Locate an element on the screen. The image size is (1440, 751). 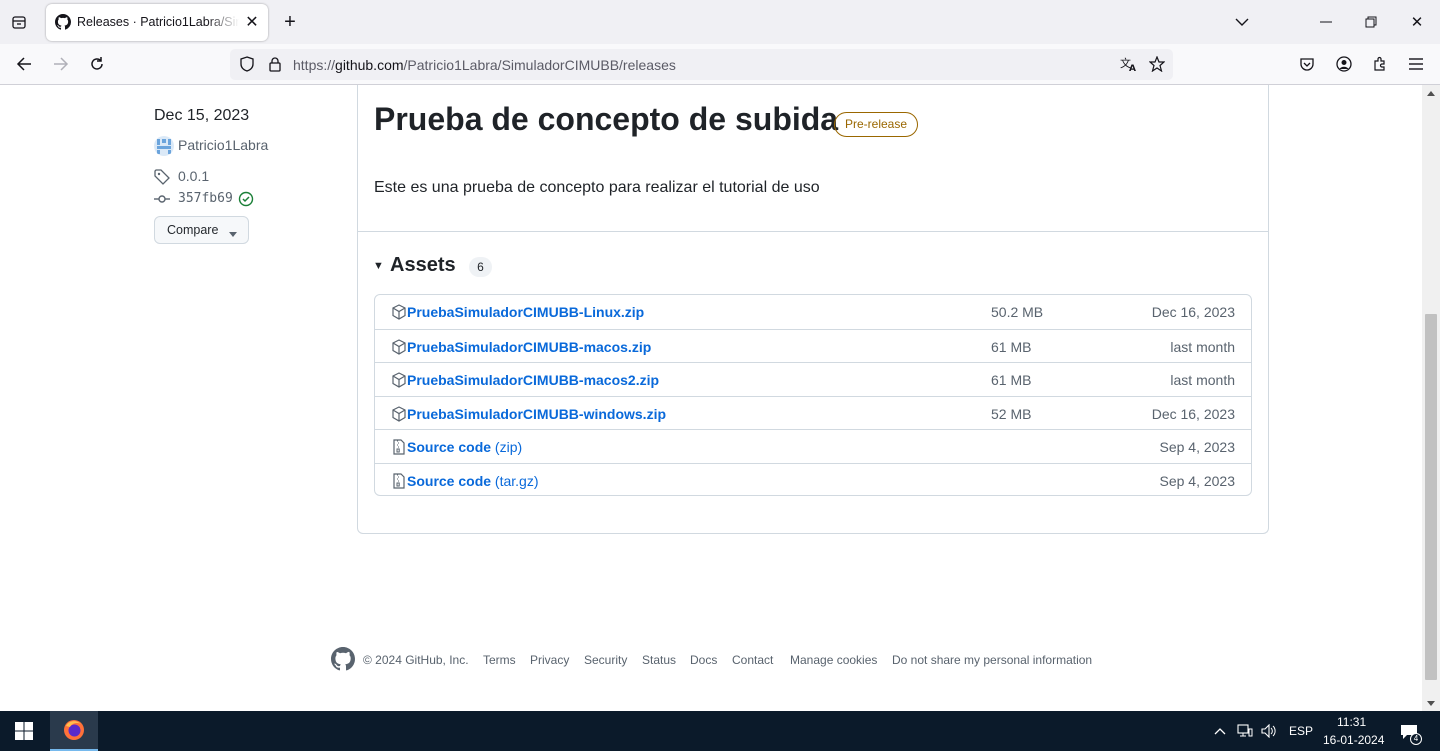
asset-link: Source code (tar.gz) is located at coordinates (473, 481).